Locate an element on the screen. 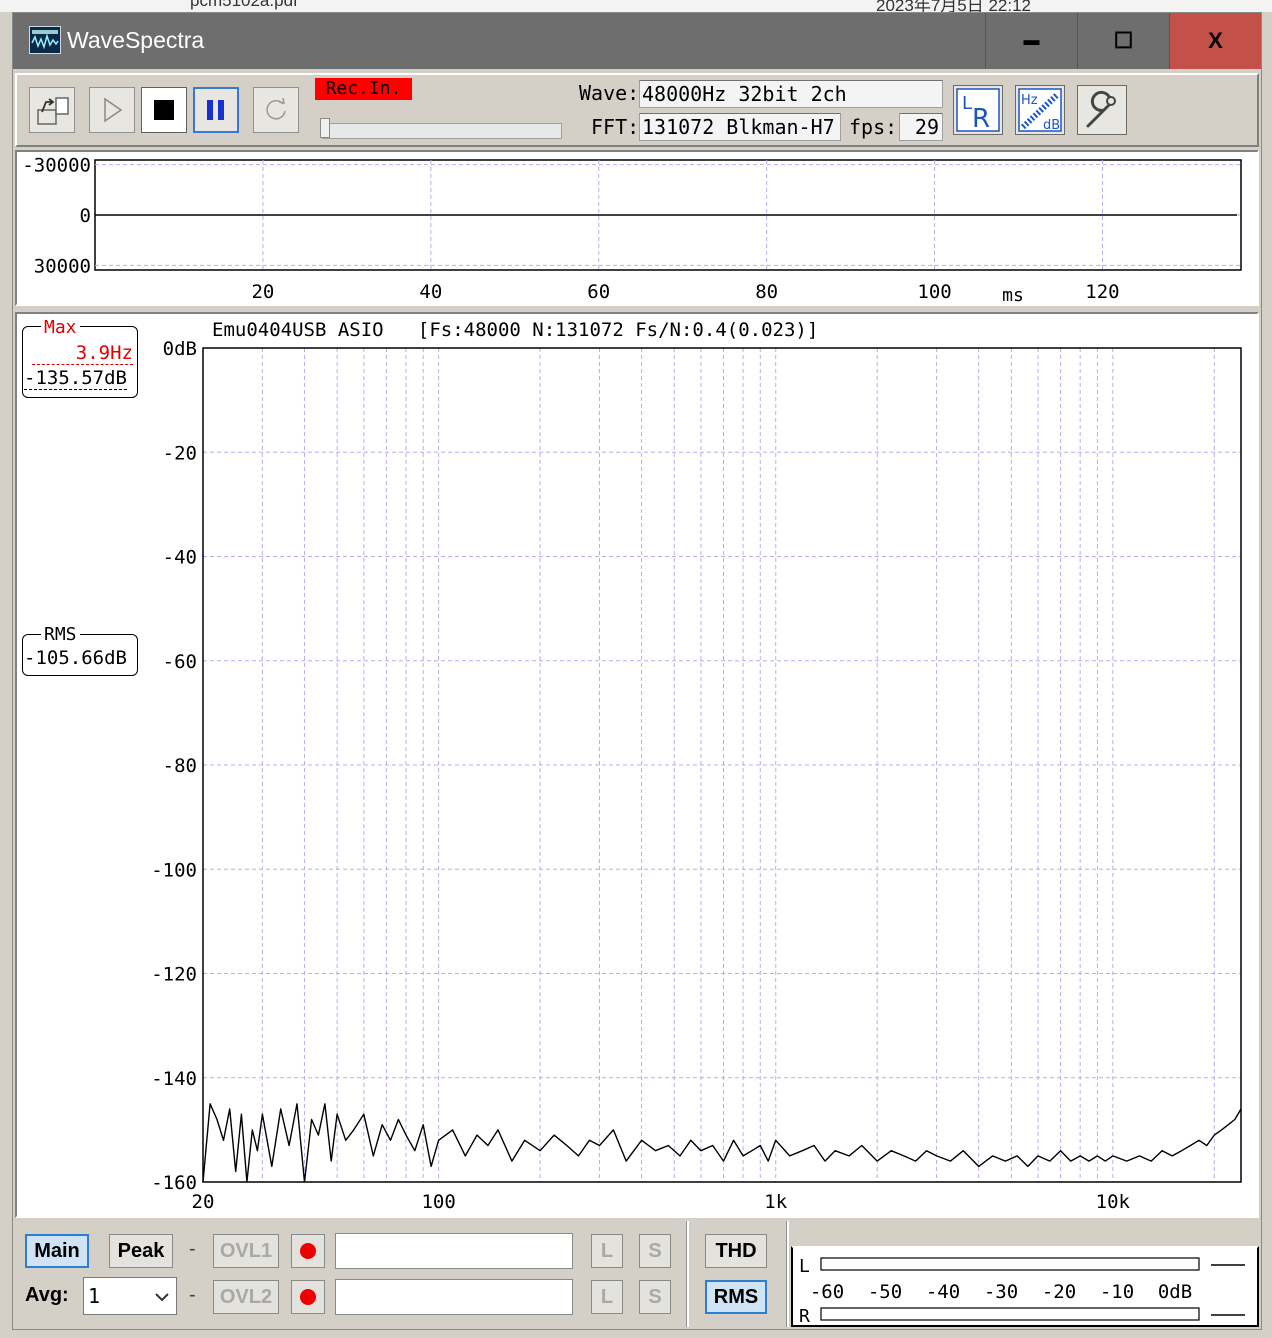  rms-box-title: RMS is located at coordinates (60, 634).